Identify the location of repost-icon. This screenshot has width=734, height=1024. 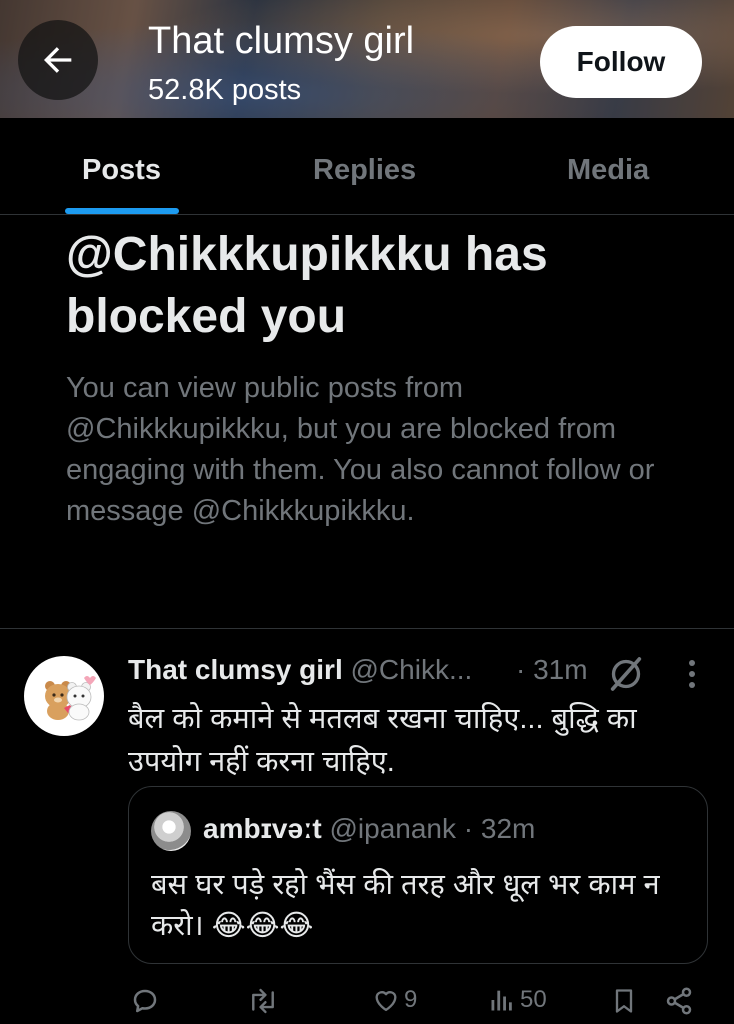
(263, 1001).